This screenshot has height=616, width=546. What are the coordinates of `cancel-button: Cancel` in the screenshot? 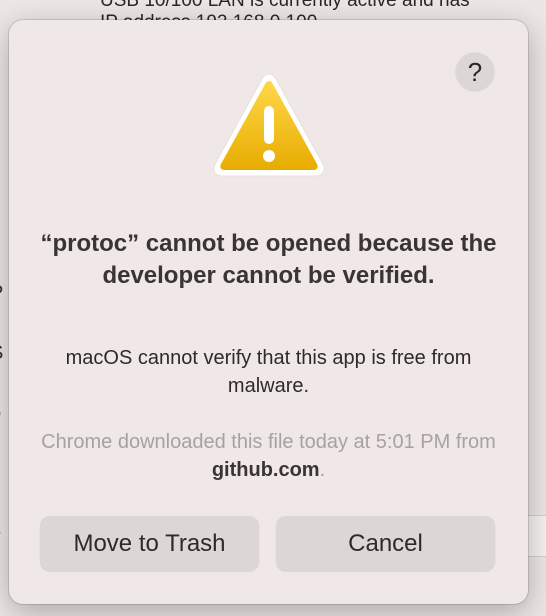 It's located at (385, 543).